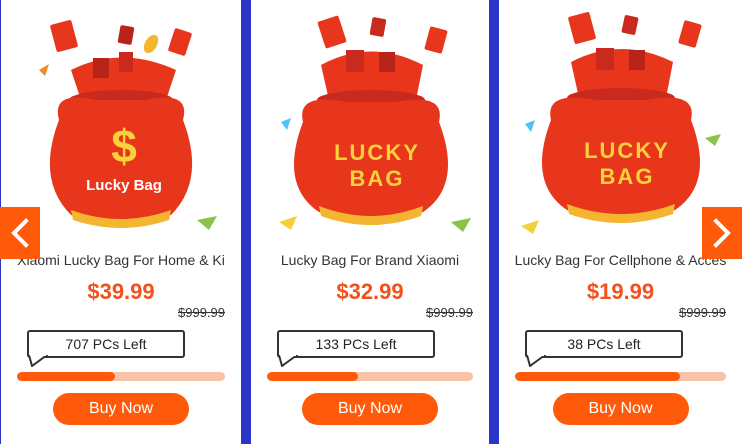 The image size is (742, 444). What do you see at coordinates (106, 344) in the screenshot?
I see `stock-left-bubble: 707 PCs Left` at bounding box center [106, 344].